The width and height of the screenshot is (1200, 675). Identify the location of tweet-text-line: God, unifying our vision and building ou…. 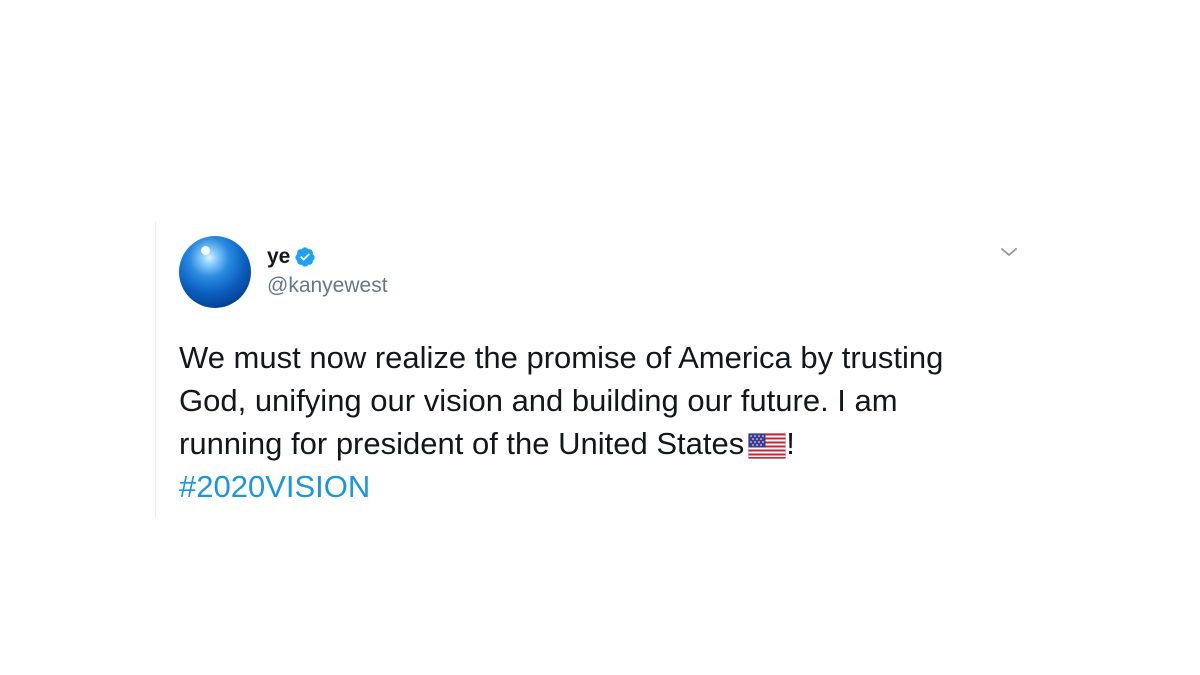
(538, 400).